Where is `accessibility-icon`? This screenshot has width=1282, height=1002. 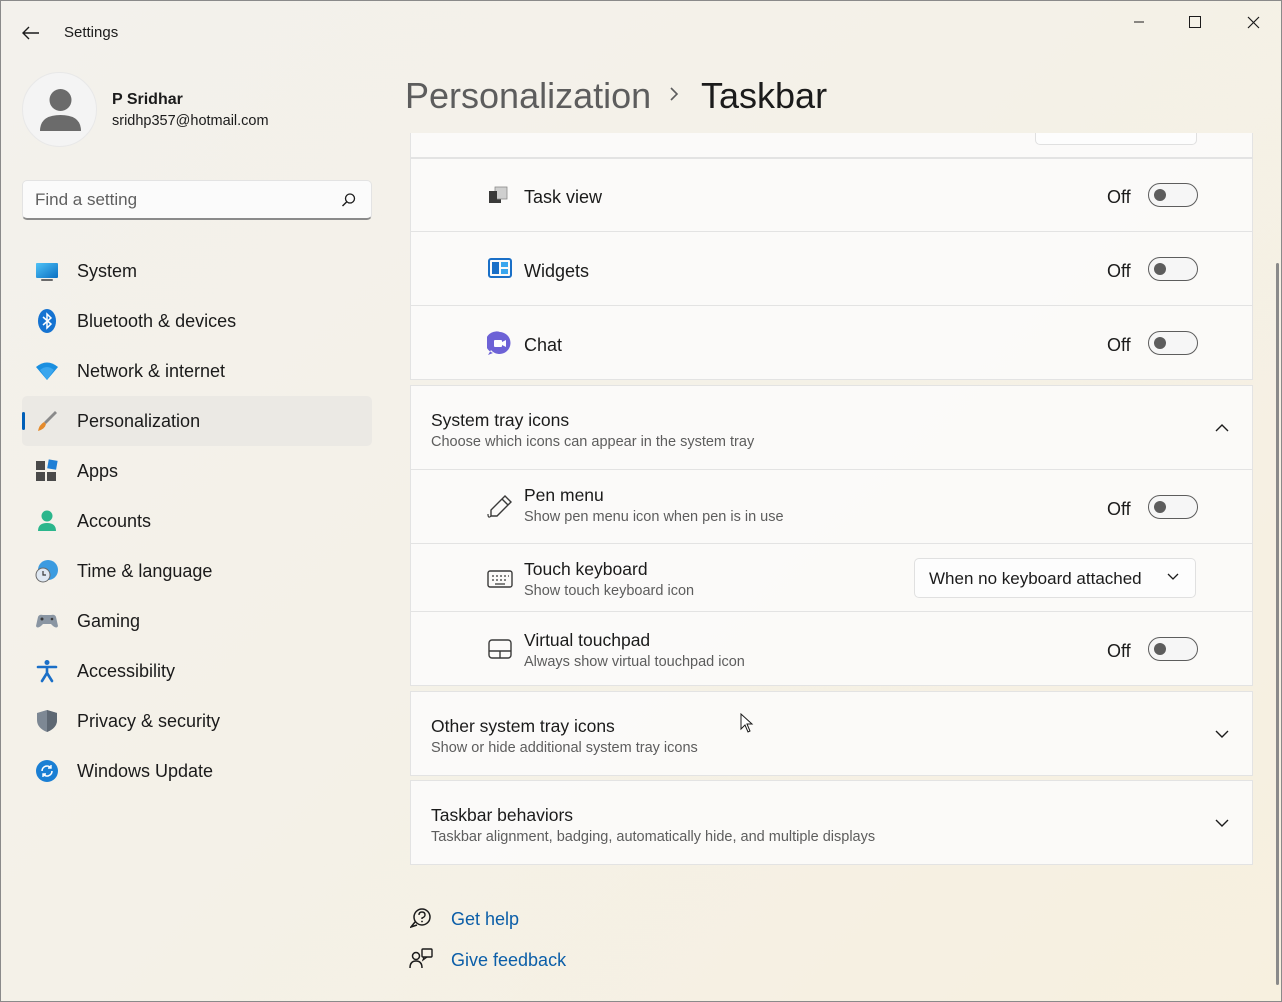 accessibility-icon is located at coordinates (47, 671).